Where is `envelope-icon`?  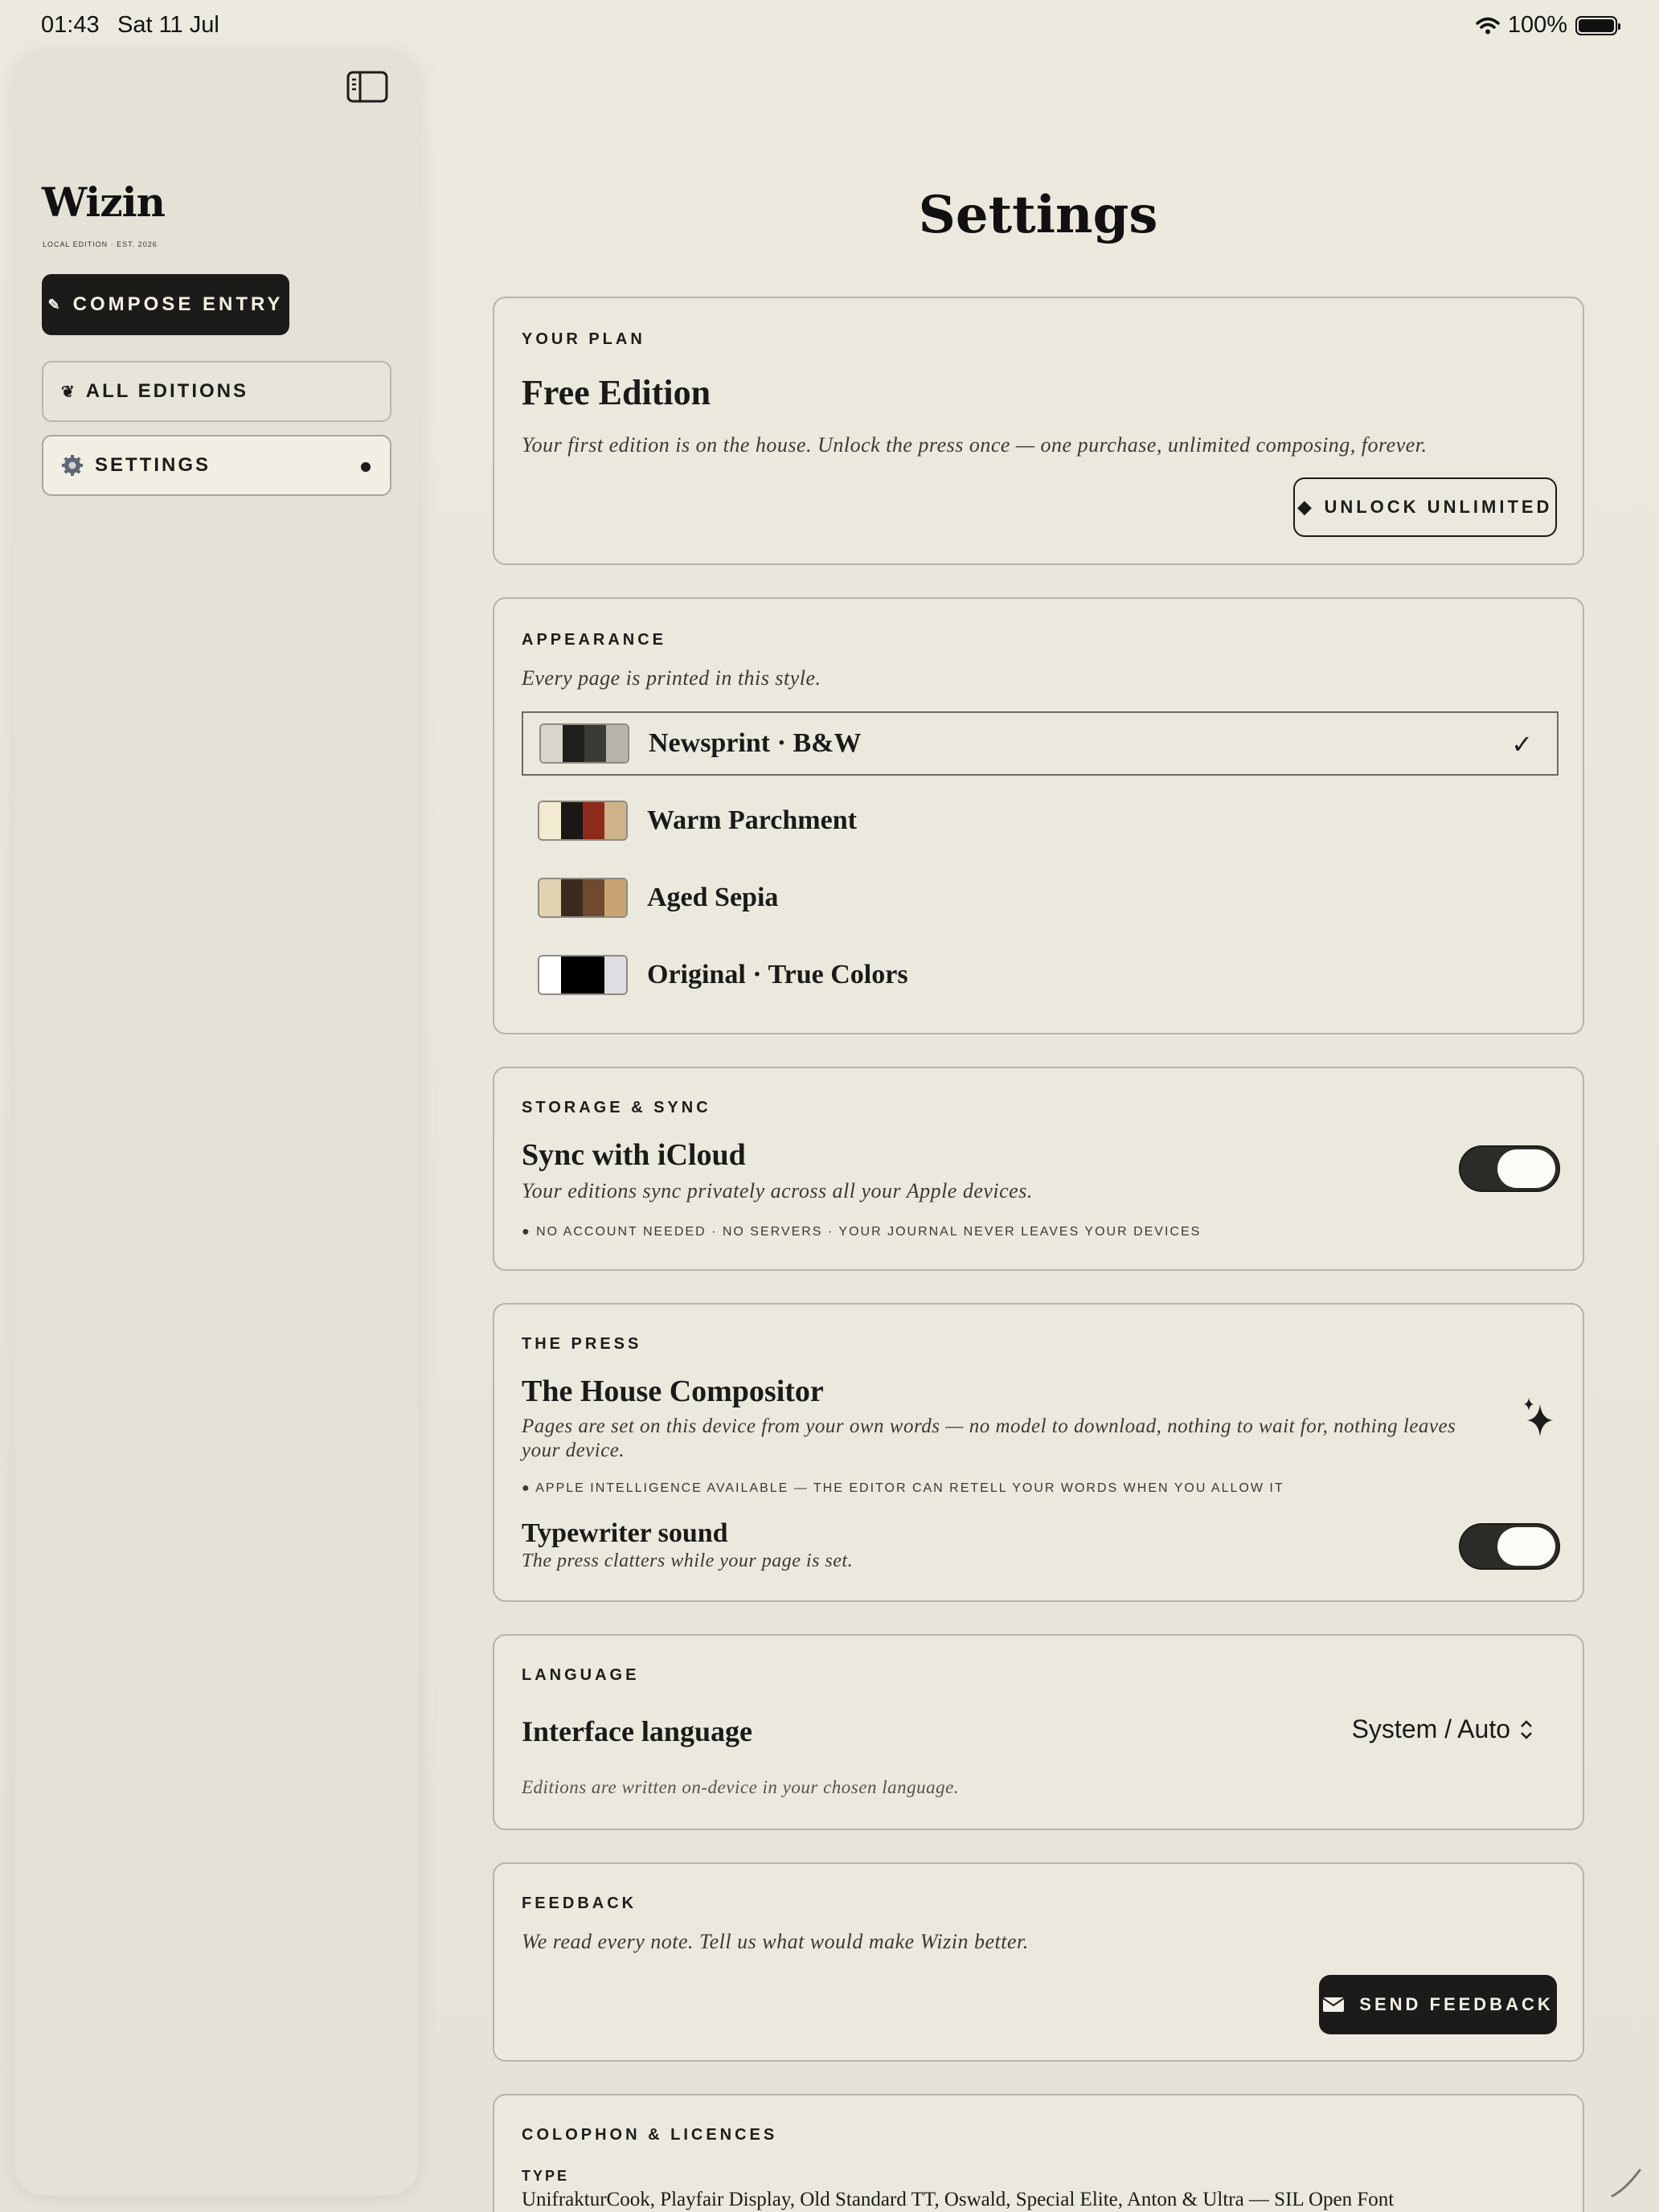 envelope-icon is located at coordinates (1333, 2005).